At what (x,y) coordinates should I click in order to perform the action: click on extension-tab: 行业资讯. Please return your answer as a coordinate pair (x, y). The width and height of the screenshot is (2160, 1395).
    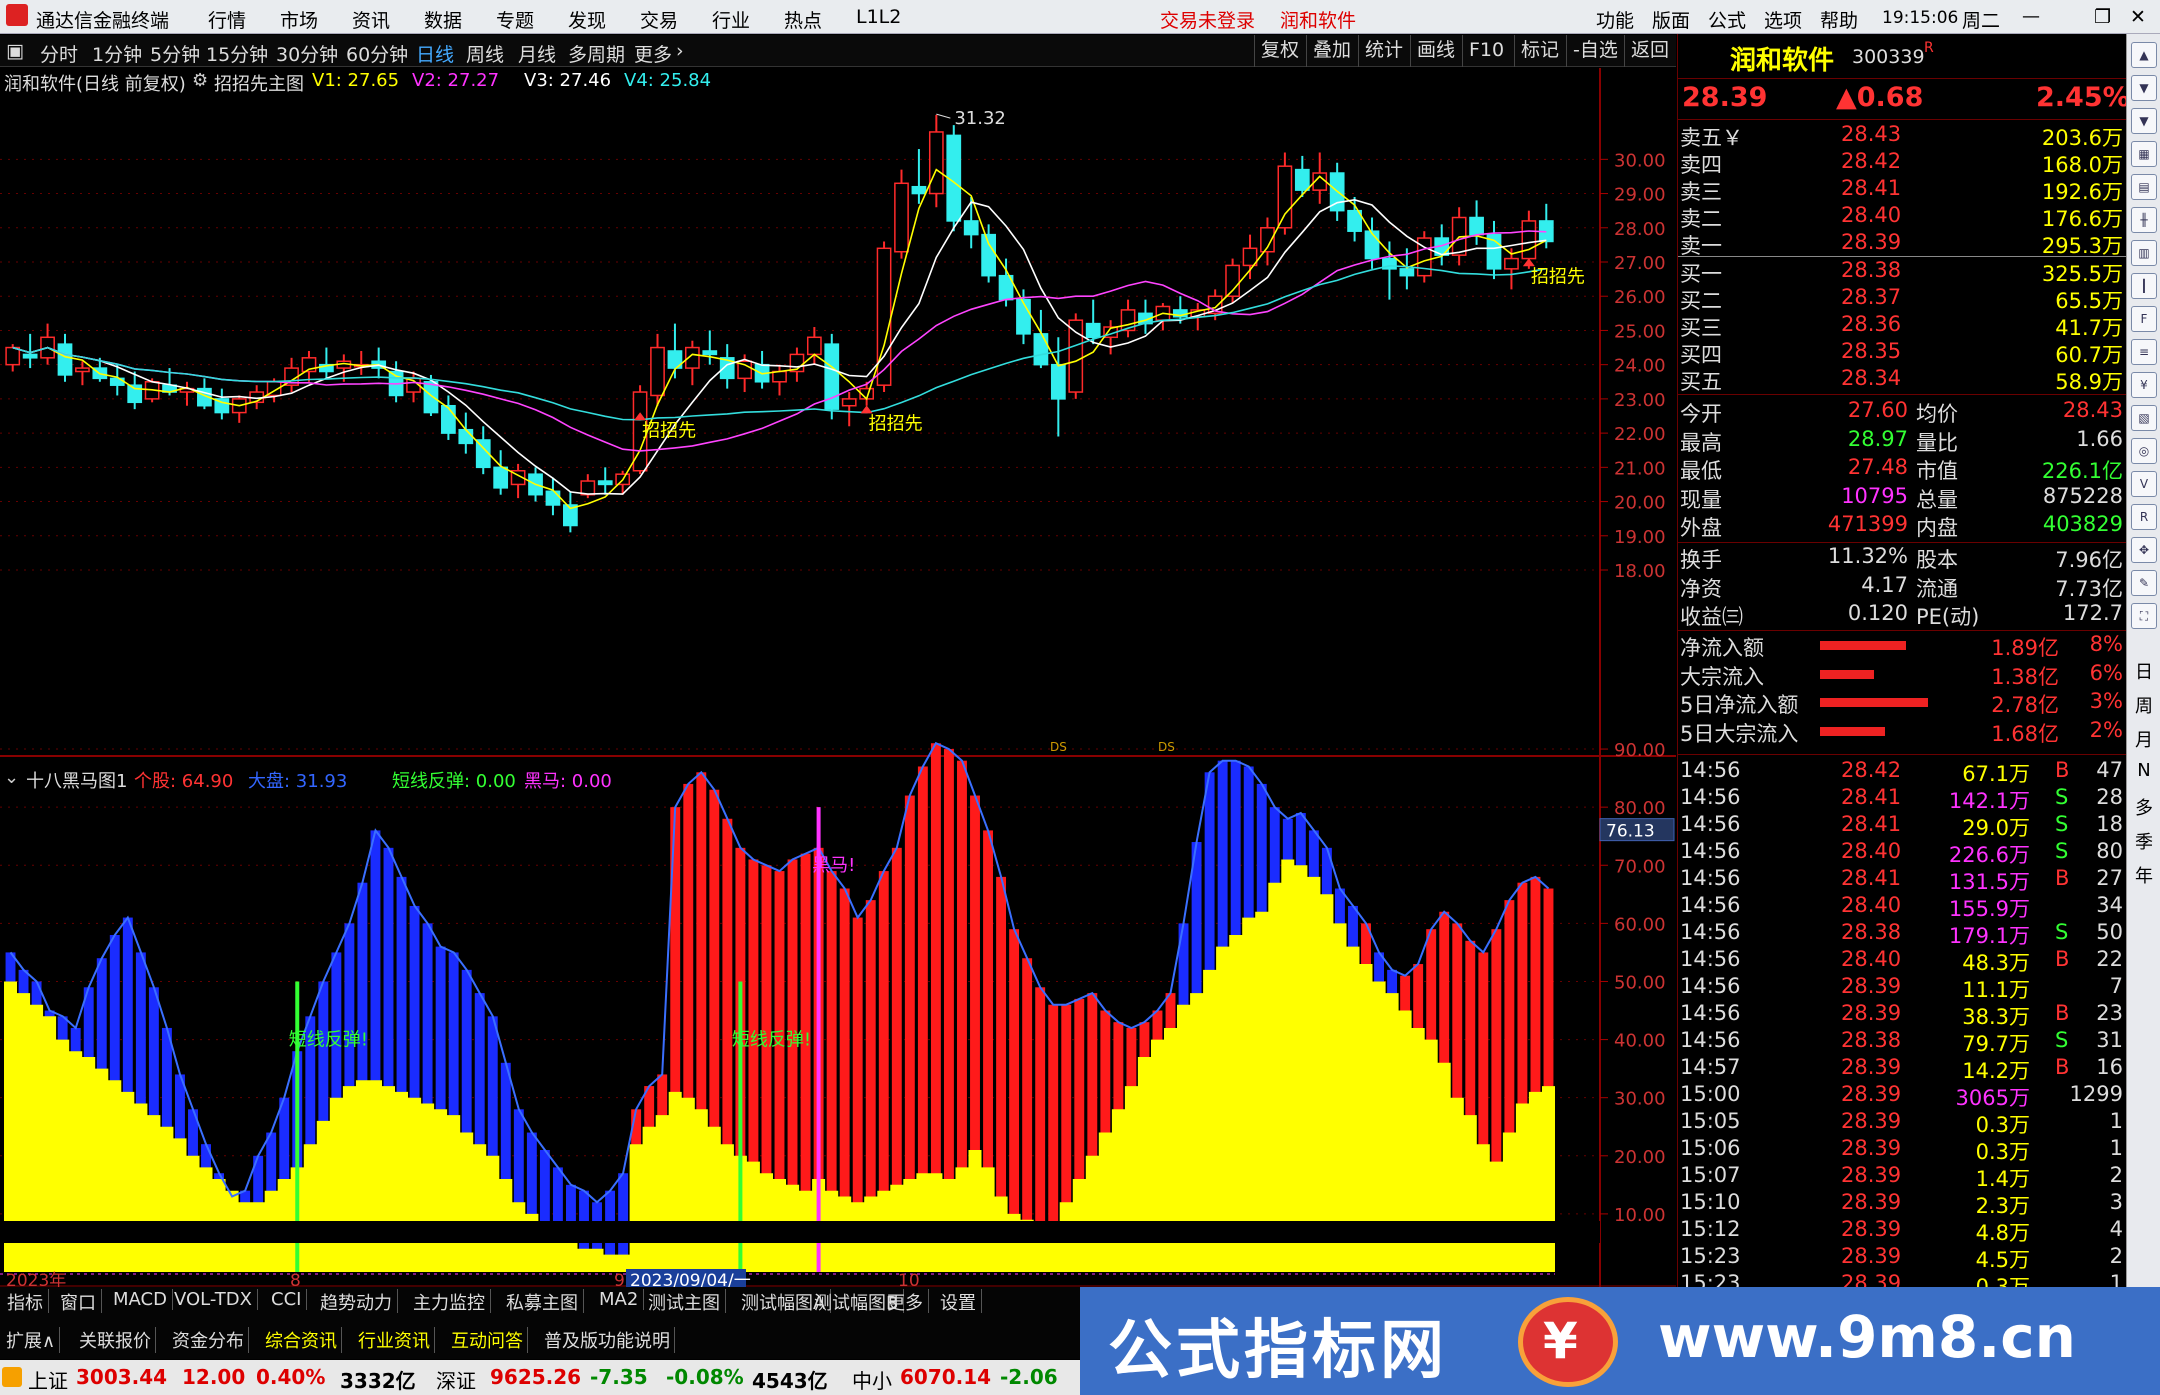
    Looking at the image, I should click on (394, 1340).